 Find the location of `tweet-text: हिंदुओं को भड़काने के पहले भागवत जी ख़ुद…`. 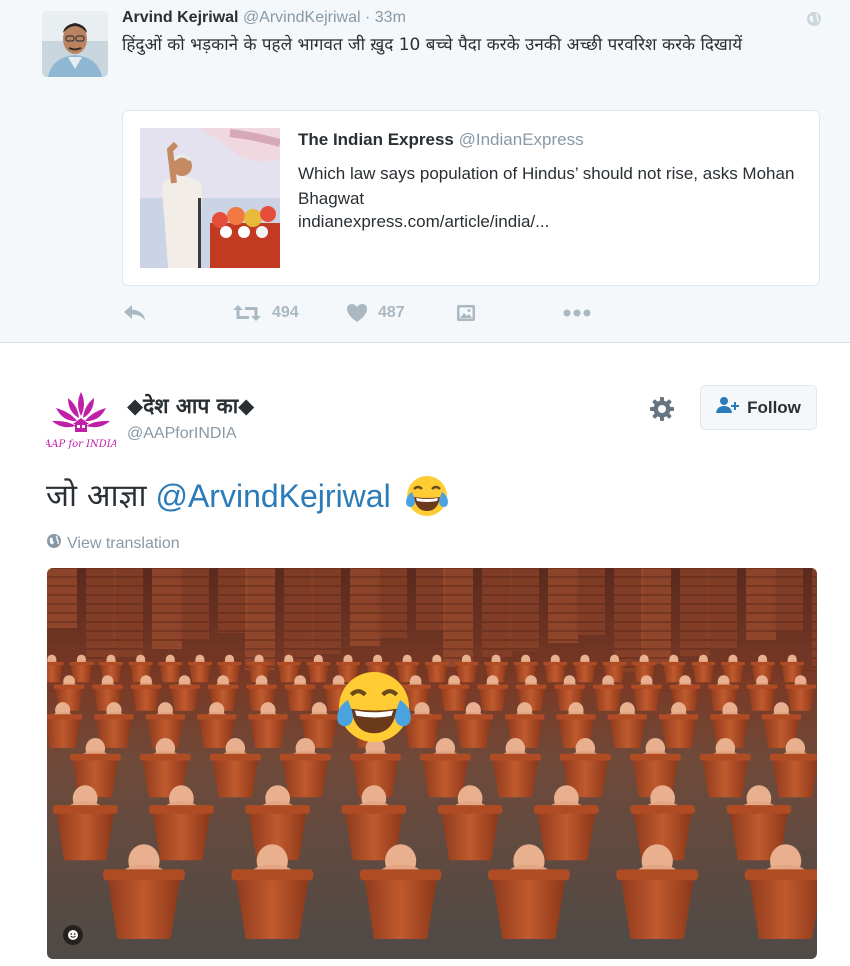

tweet-text: हिंदुओं को भड़काने के पहले भागवत जी ख़ुद… is located at coordinates (432, 45).